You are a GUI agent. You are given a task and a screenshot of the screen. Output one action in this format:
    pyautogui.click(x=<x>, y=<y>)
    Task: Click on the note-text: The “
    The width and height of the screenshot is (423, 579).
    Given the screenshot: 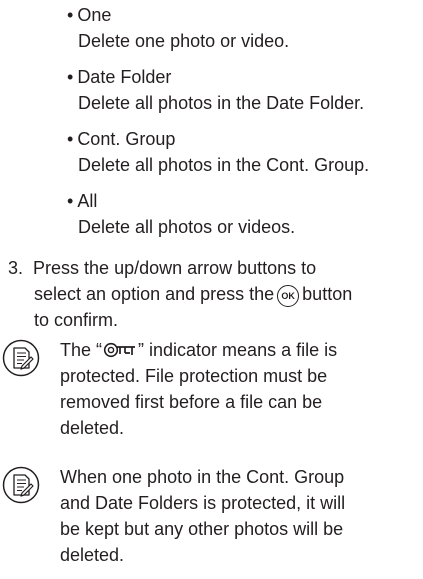 What is the action you would take?
    pyautogui.click(x=81, y=350)
    